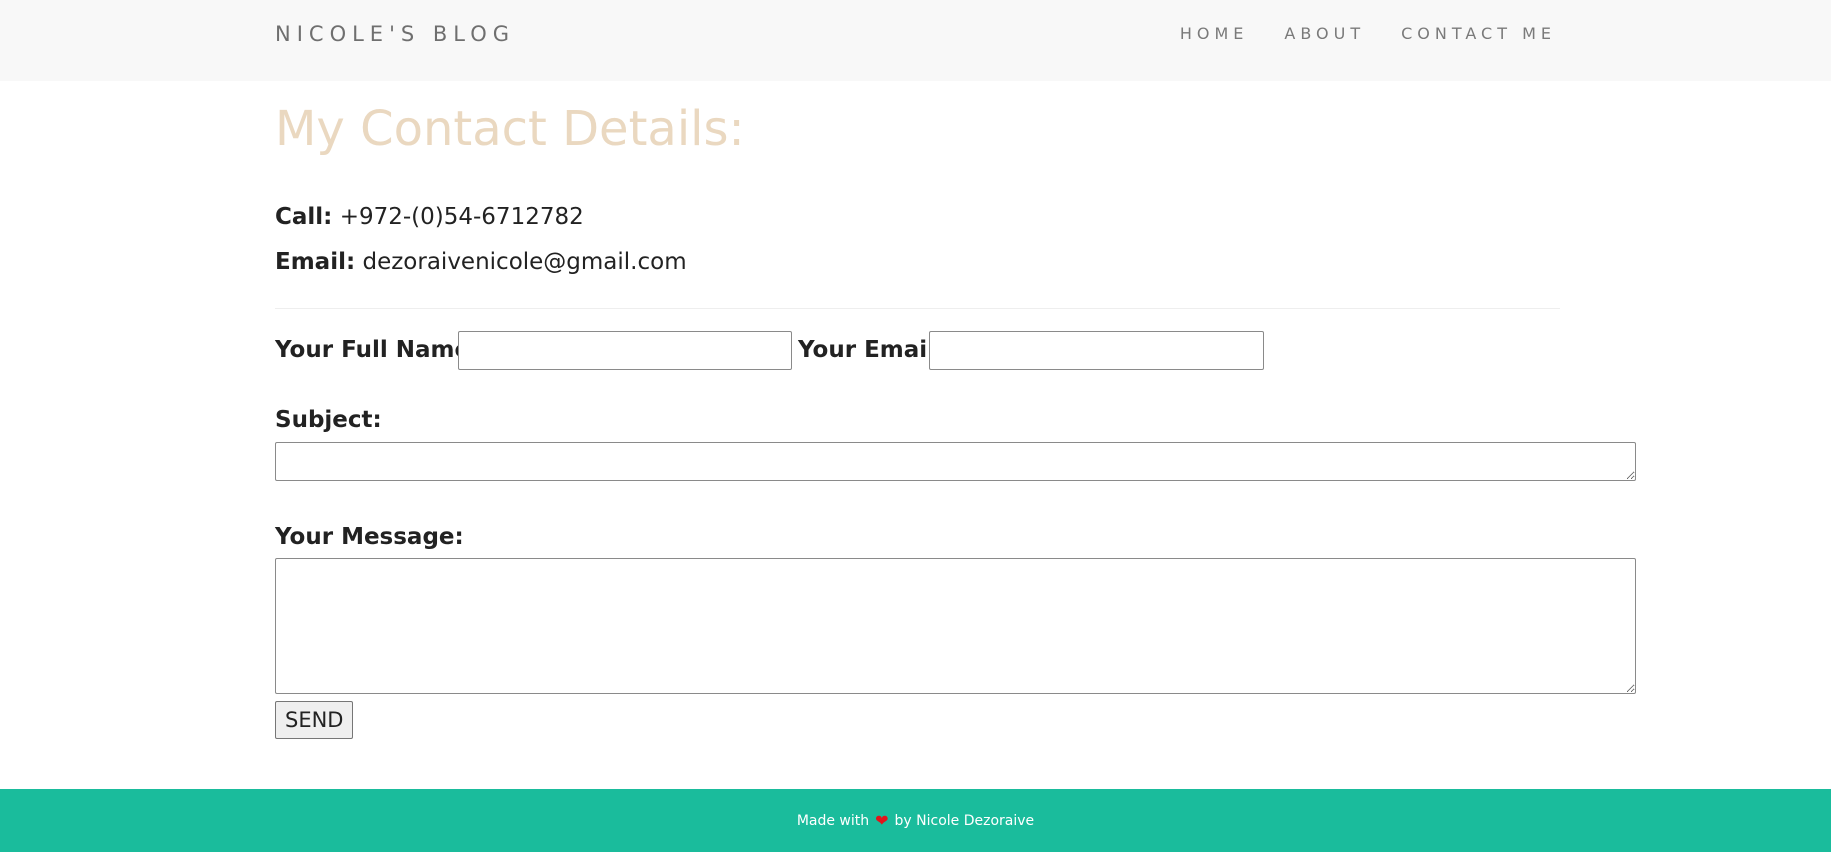 The height and width of the screenshot is (852, 1831). Describe the element at coordinates (1368, 33) in the screenshot. I see `main-nav: HOME ABOUT CONTACT ME` at that location.